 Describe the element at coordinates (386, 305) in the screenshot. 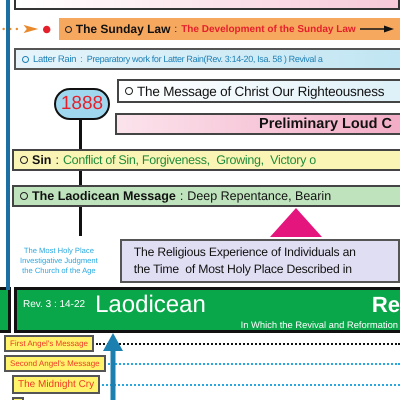

I see `band-heading: Re` at that location.